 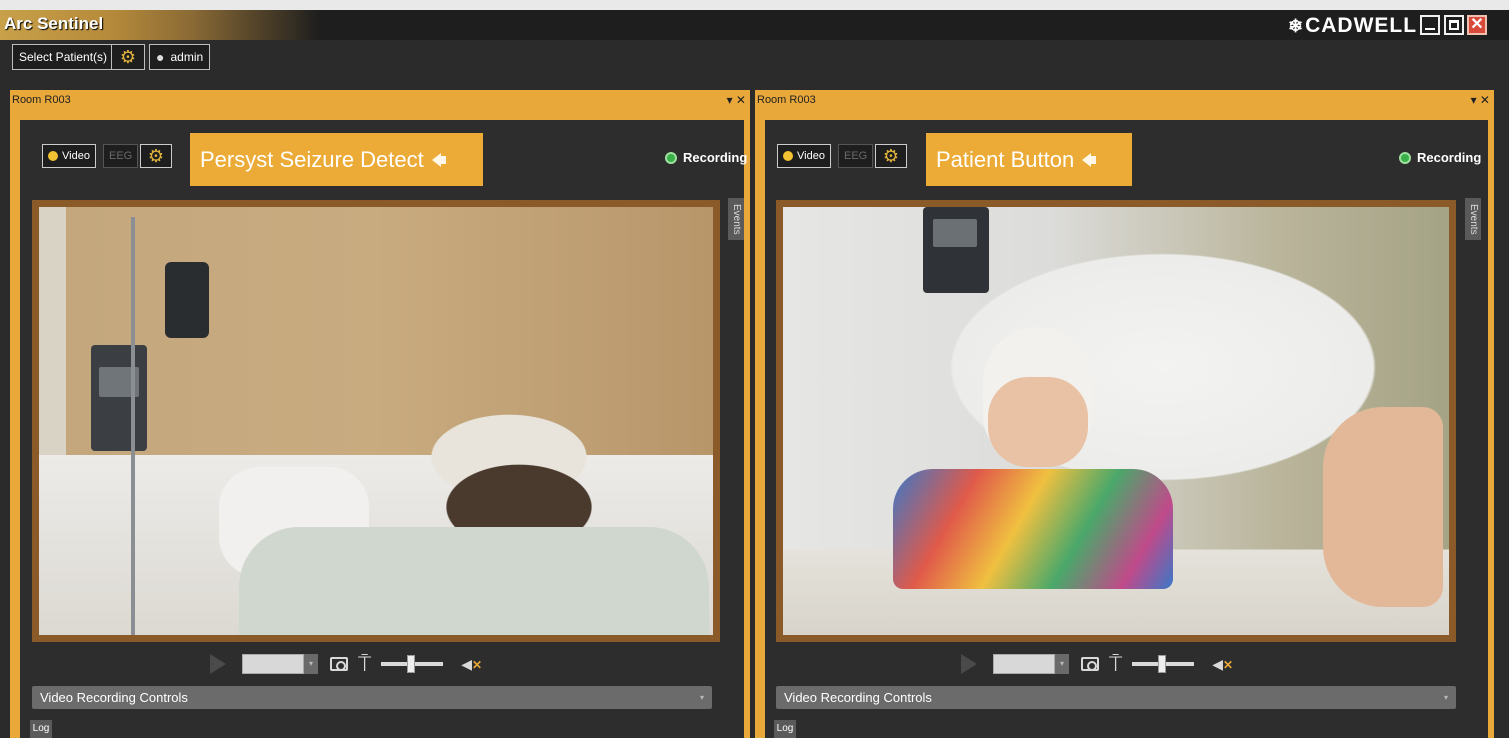 What do you see at coordinates (1383, 507) in the screenshot?
I see `caregiver-arm` at bounding box center [1383, 507].